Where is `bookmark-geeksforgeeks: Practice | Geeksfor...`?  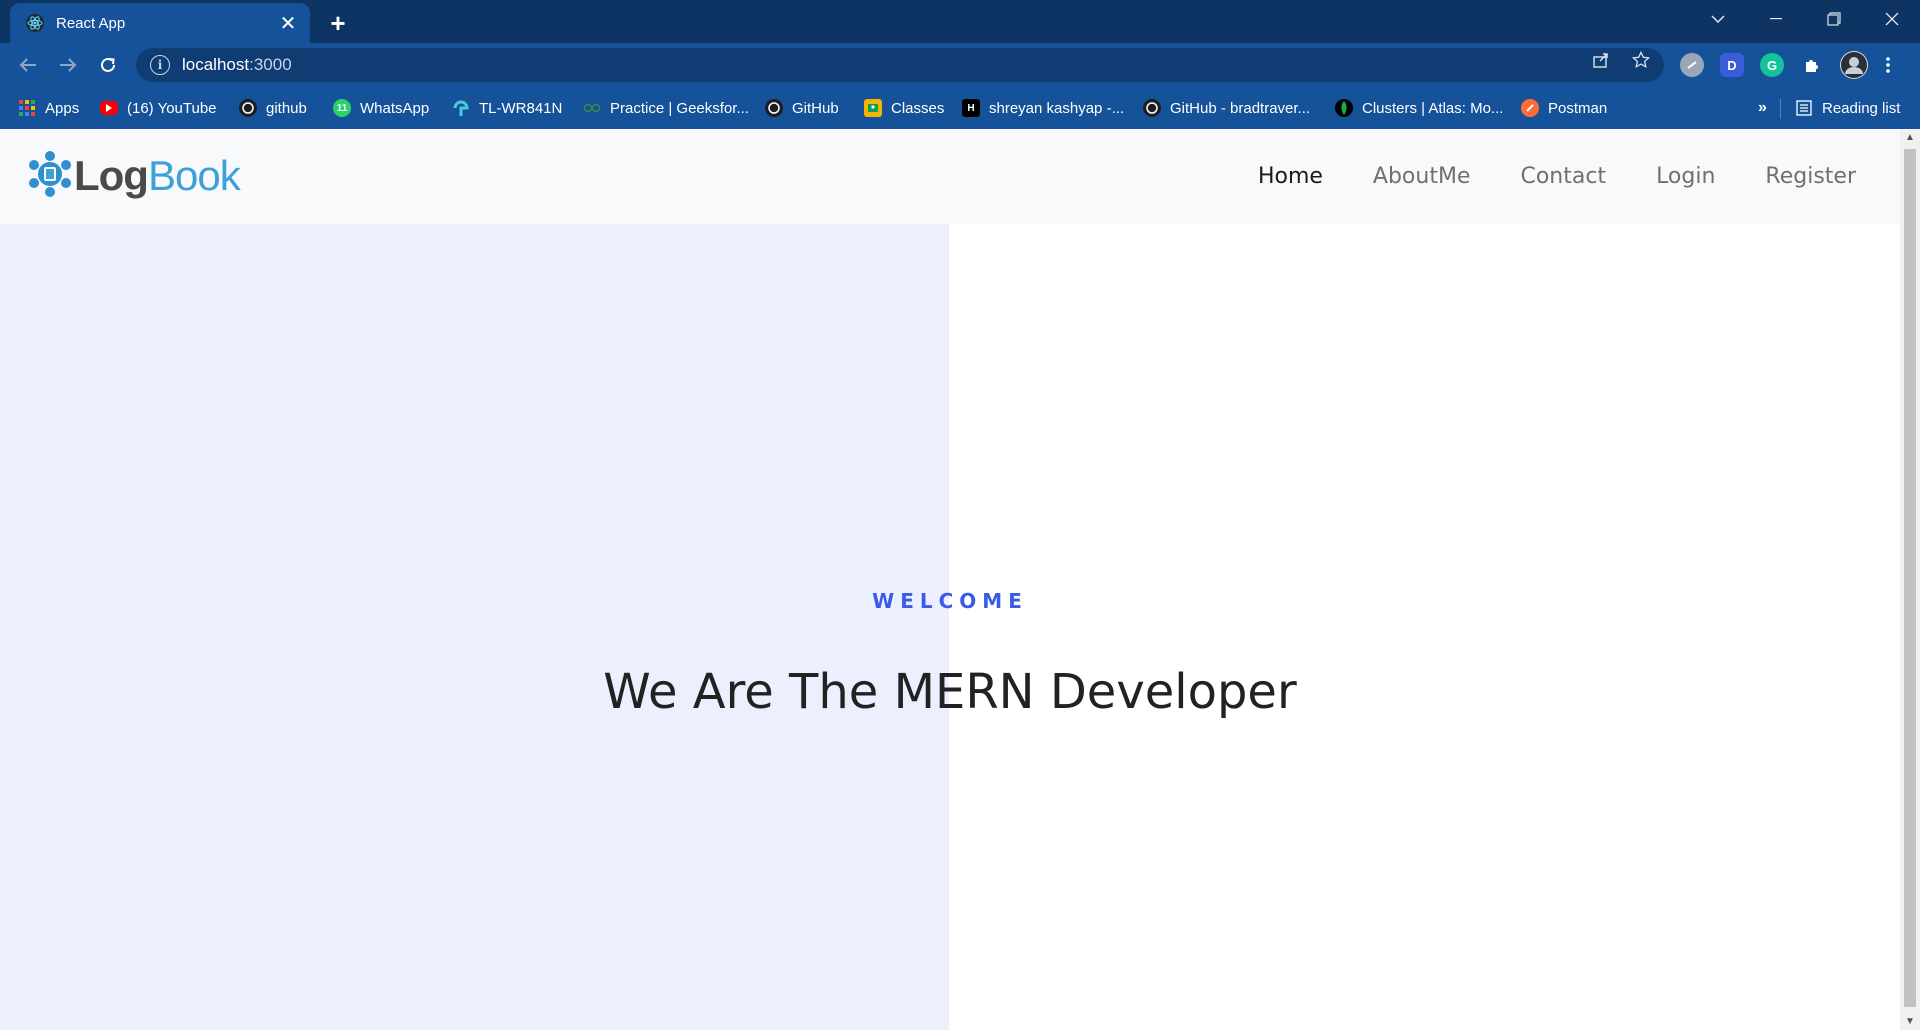 bookmark-geeksforgeeks: Practice | Geeksfor... is located at coordinates (666, 108).